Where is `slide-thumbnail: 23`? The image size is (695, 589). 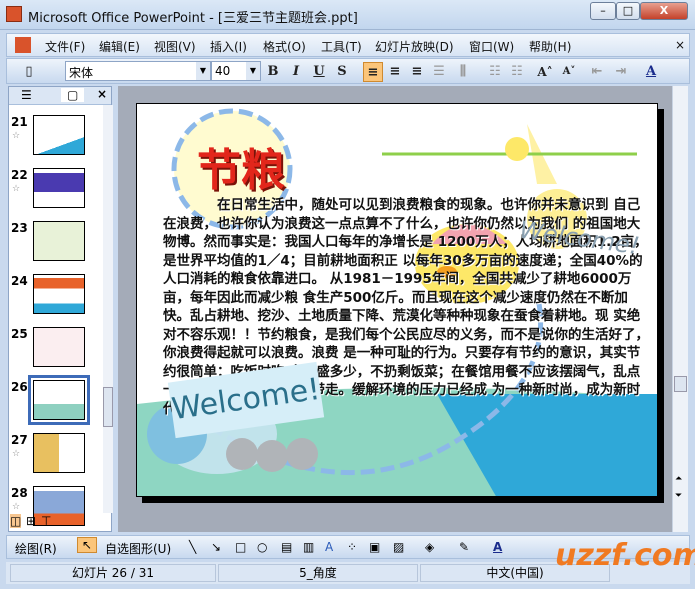
slide-thumbnail: 23 is located at coordinates (54, 246).